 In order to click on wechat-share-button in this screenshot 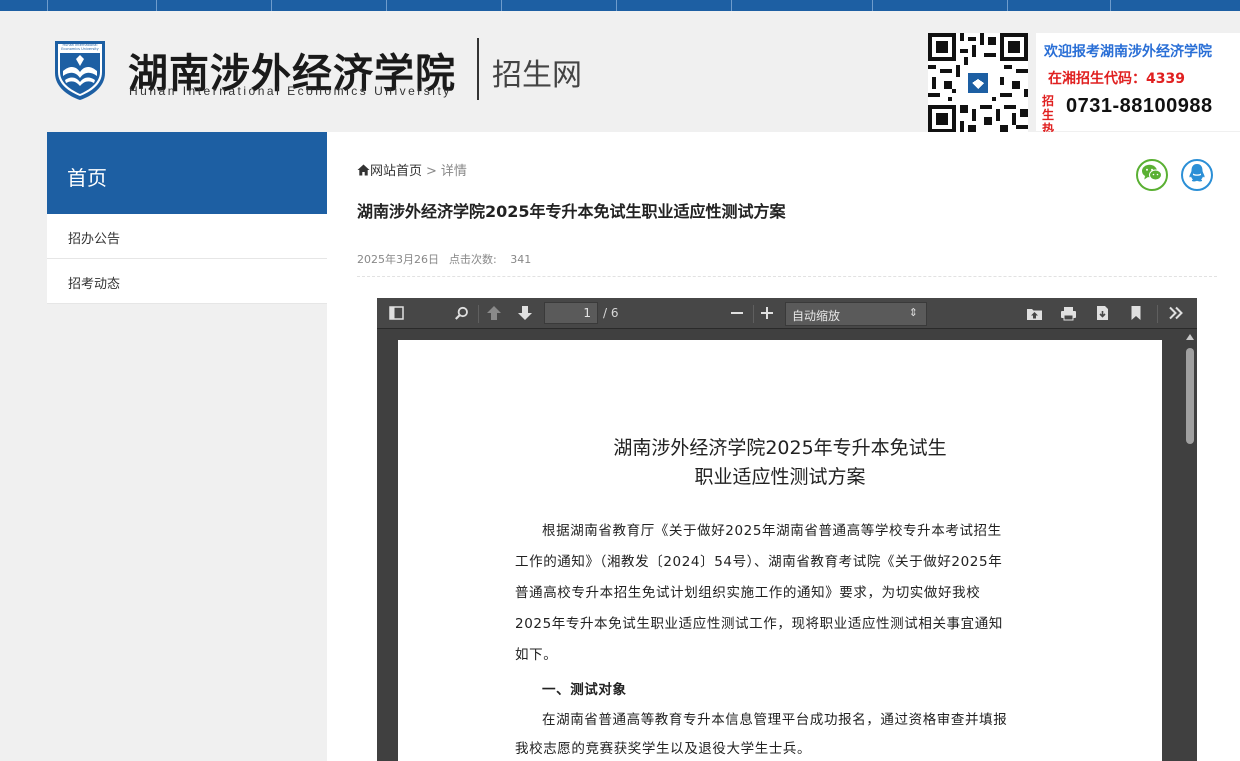, I will do `click(1152, 175)`.